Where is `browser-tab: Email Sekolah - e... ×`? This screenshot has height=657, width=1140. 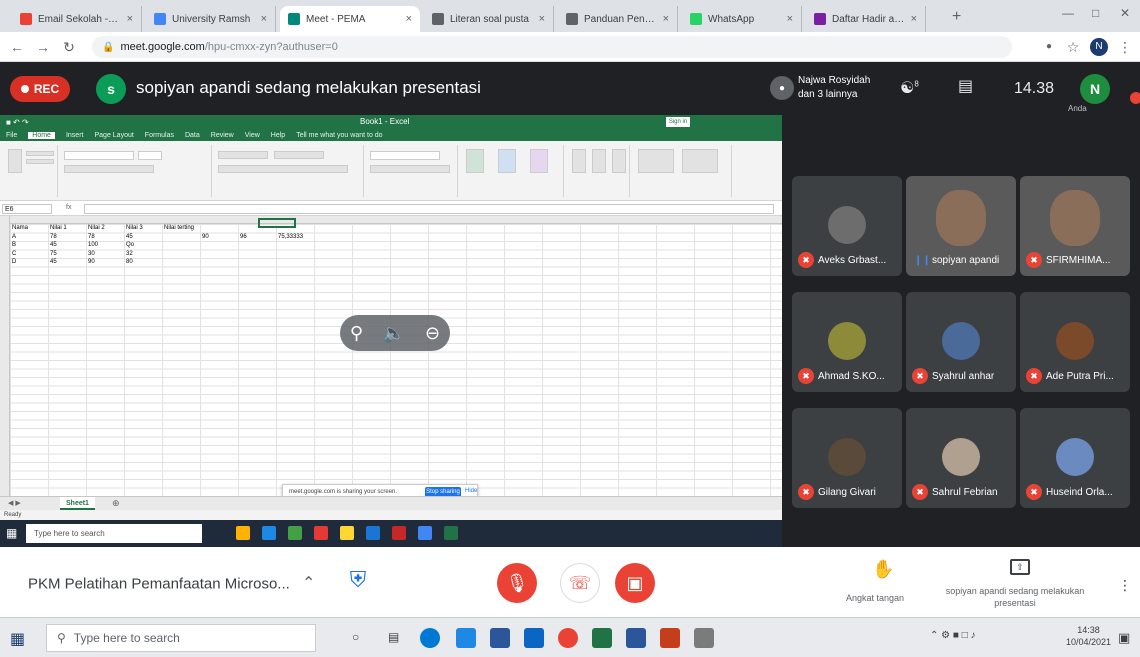
browser-tab: Email Sekolah - e... × is located at coordinates (77, 19).